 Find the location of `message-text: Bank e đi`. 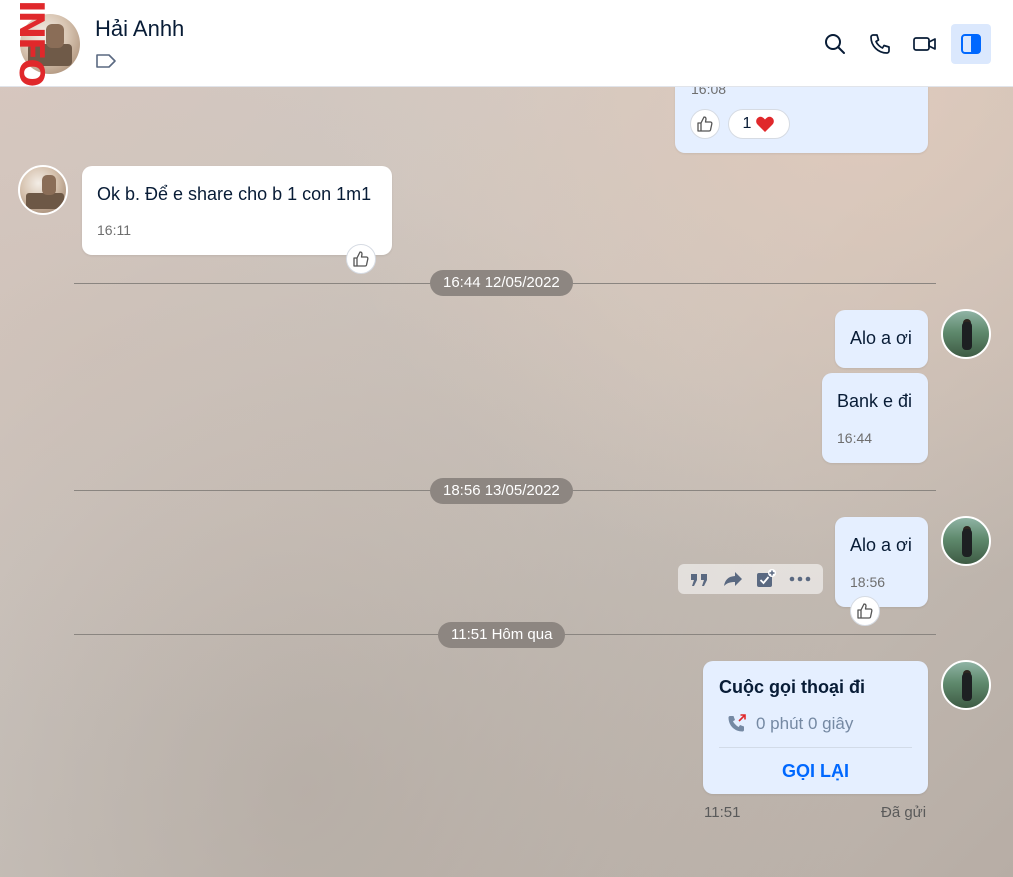

message-text: Bank e đi is located at coordinates (875, 401).